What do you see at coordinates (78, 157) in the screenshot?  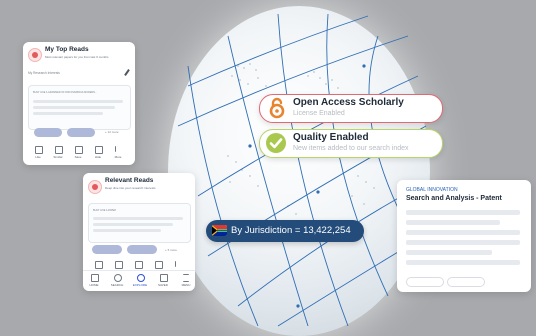 I see `action-save-label: Save` at bounding box center [78, 157].